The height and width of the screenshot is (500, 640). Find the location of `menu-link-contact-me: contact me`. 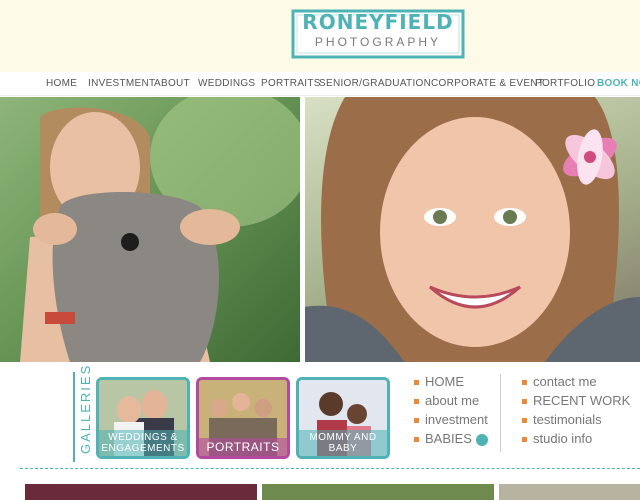

menu-link-contact-me: contact me is located at coordinates (576, 383).